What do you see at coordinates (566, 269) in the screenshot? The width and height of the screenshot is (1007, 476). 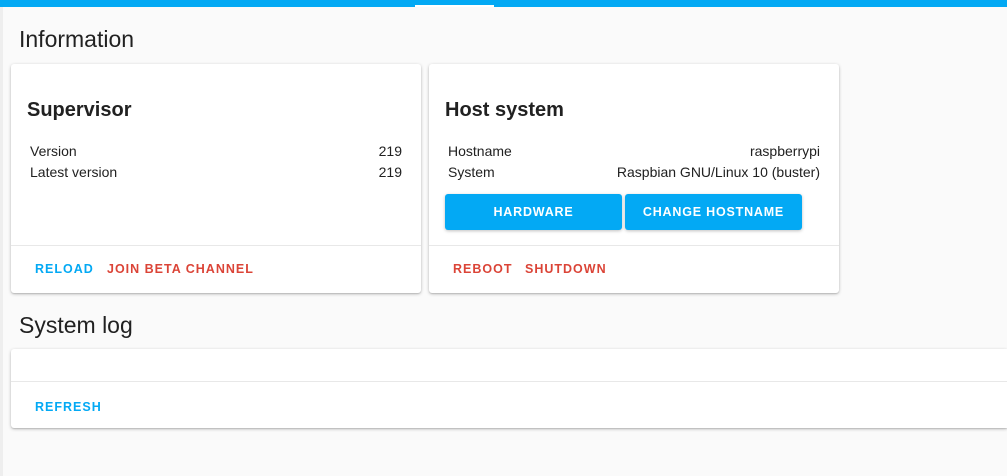 I see `shutdown-button: SHUTDOWN` at bounding box center [566, 269].